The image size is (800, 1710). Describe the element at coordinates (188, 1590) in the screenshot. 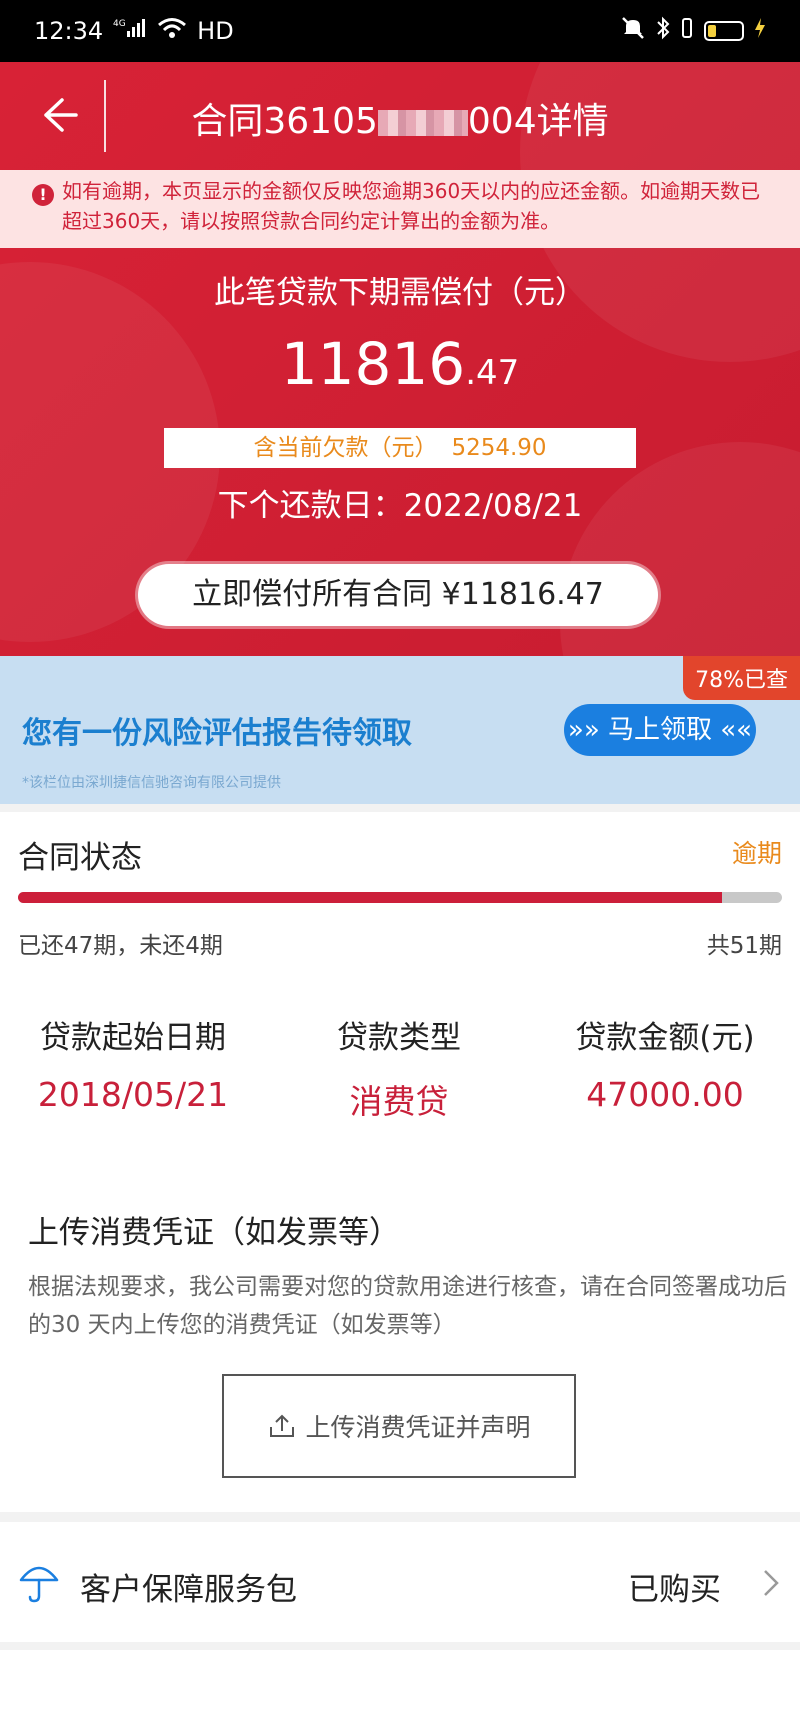

I see `service-label: 客户保障服务包` at that location.